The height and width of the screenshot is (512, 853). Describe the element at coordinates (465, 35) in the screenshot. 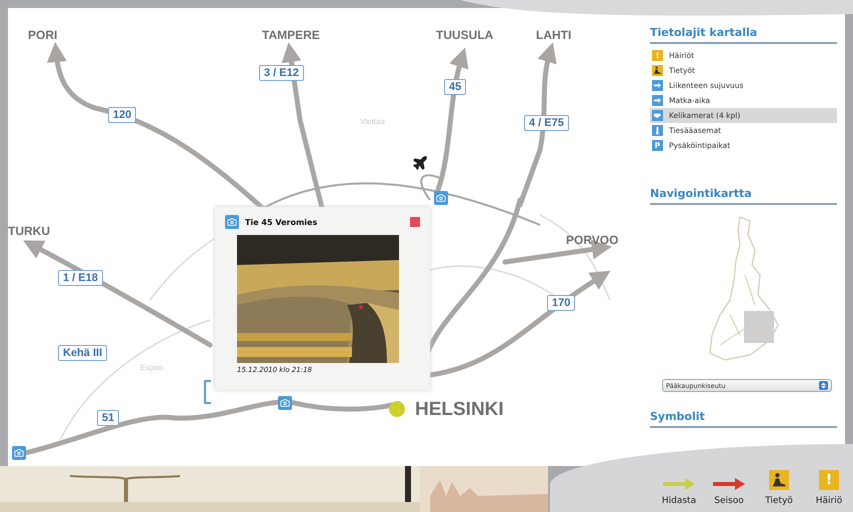

I see `city-label: TUUSULA` at that location.